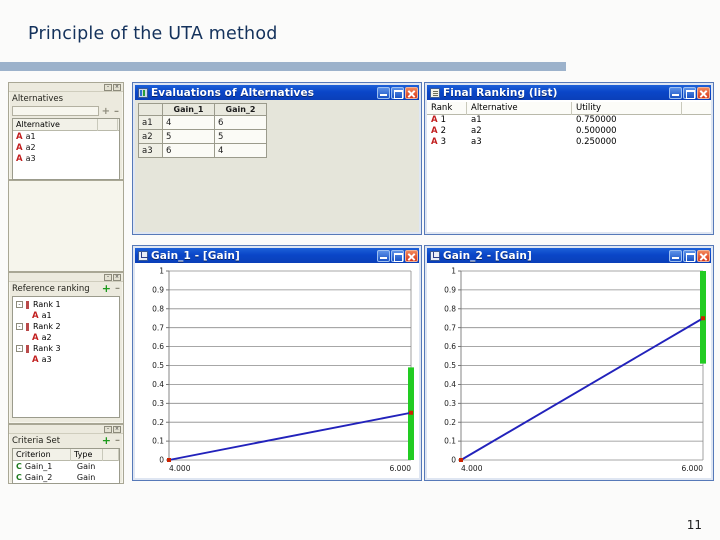 Image resolution: width=720 pixels, height=540 pixels. I want to click on grid-icon, so click(143, 92).